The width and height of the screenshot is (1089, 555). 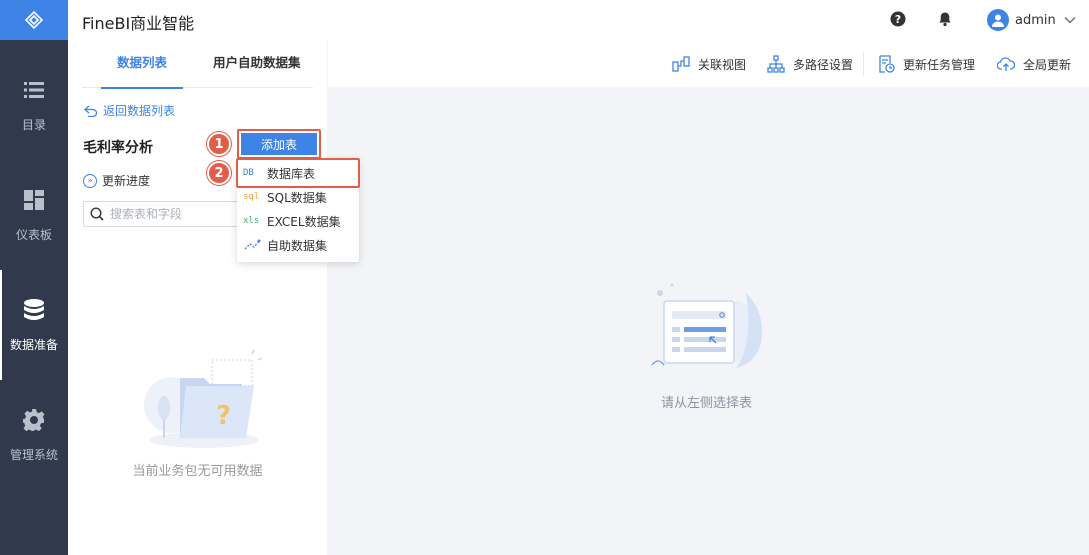 What do you see at coordinates (34, 310) in the screenshot?
I see `database-icon` at bounding box center [34, 310].